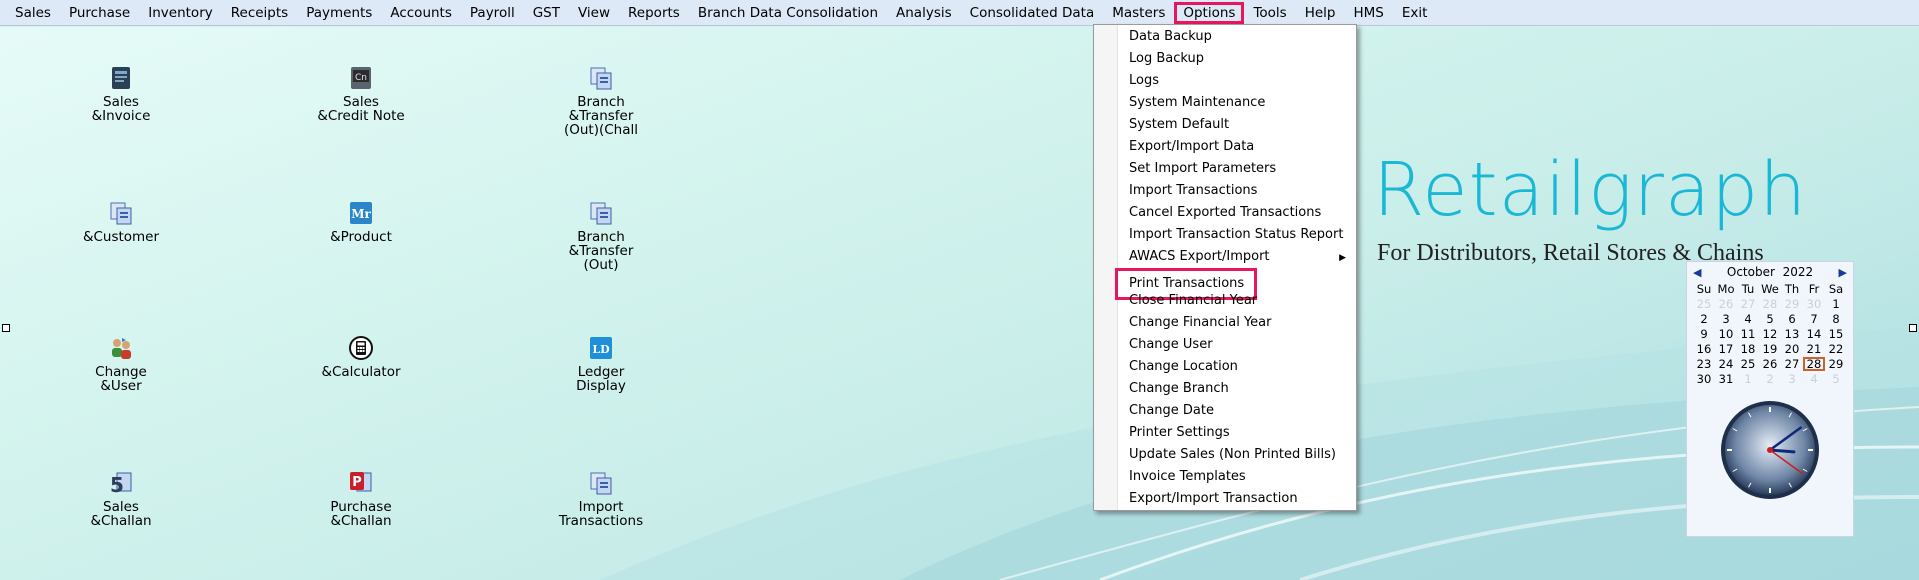  I want to click on shortcut-change-user: Change &User, so click(121, 372).